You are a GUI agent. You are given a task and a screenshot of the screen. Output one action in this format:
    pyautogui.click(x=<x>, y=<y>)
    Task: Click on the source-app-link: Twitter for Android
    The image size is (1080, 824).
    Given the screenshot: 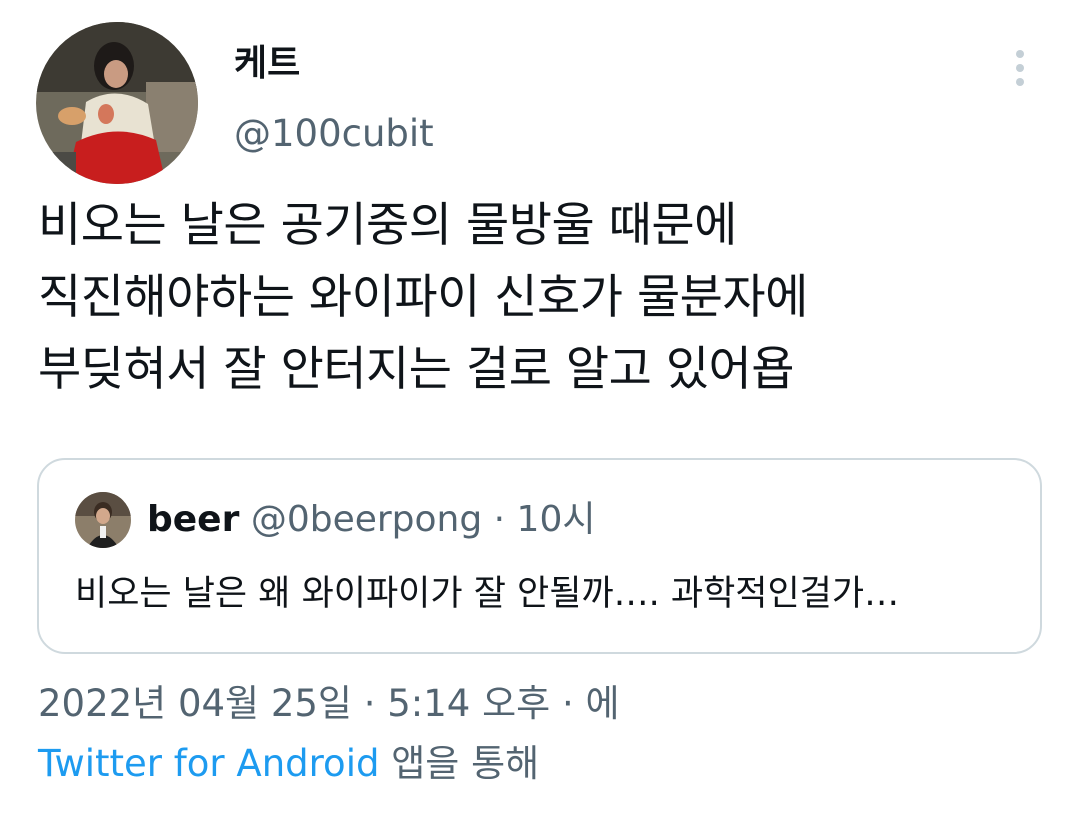 What is the action you would take?
    pyautogui.click(x=208, y=763)
    